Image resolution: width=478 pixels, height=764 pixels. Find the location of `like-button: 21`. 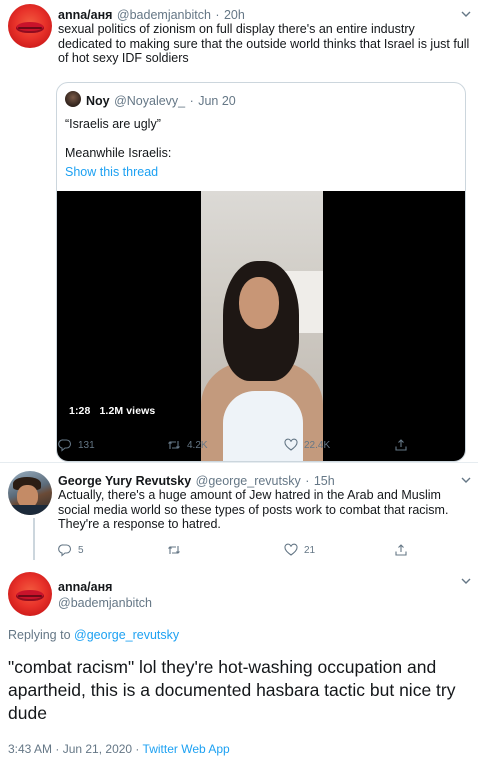

like-button: 21 is located at coordinates (299, 550).